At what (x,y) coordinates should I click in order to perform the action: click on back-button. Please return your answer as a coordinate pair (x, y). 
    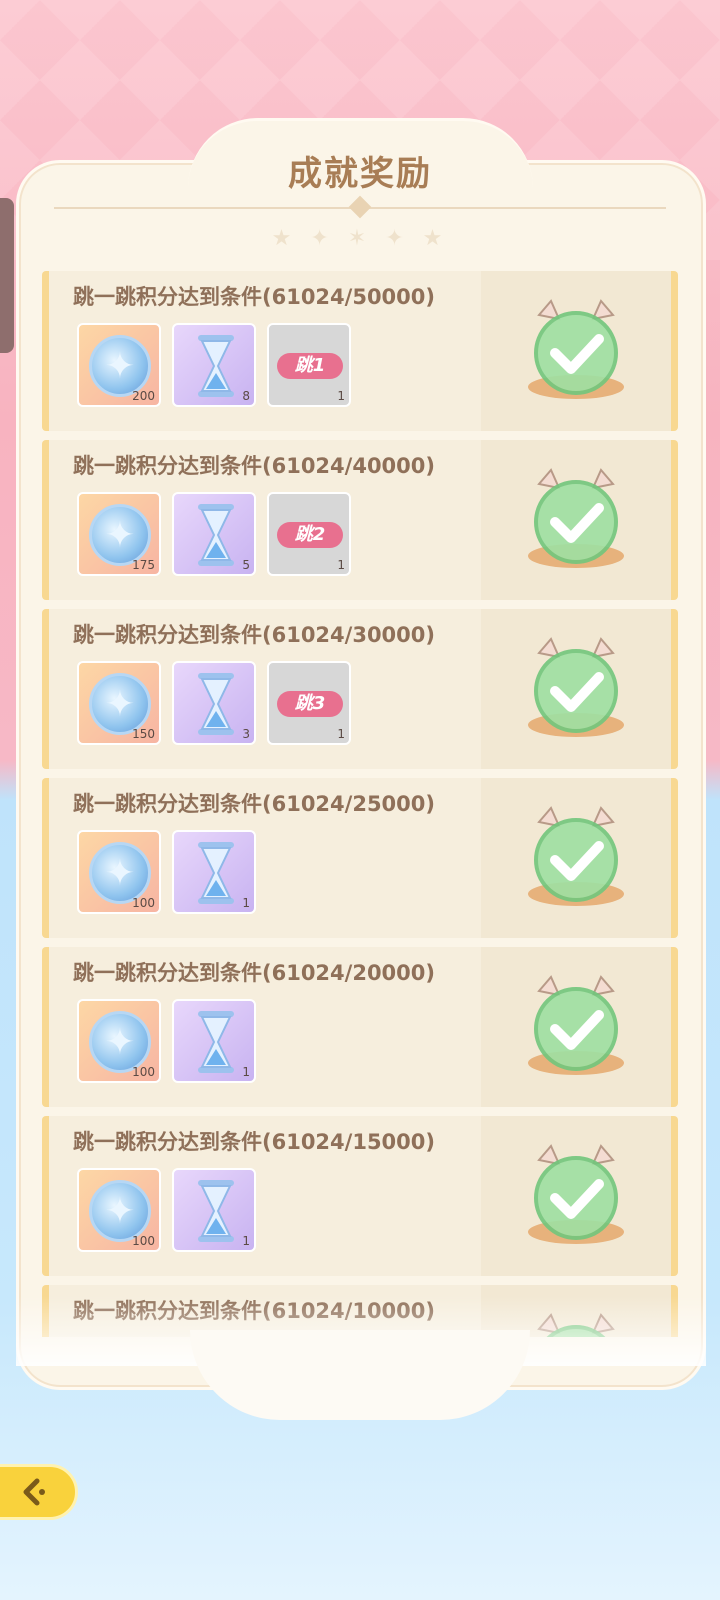
    Looking at the image, I should click on (39, 1492).